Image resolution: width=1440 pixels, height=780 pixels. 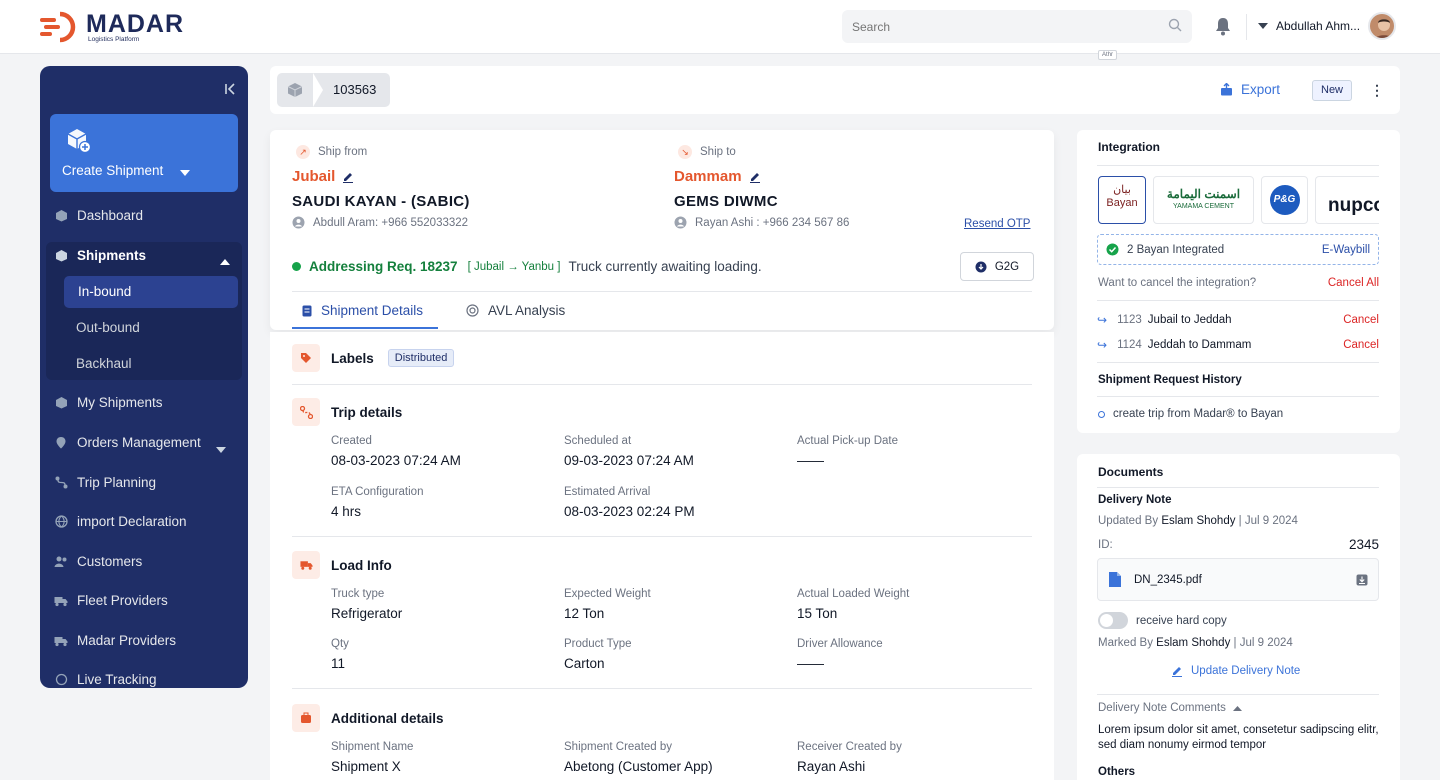 I want to click on field-value: 12 Ton, so click(x=584, y=613).